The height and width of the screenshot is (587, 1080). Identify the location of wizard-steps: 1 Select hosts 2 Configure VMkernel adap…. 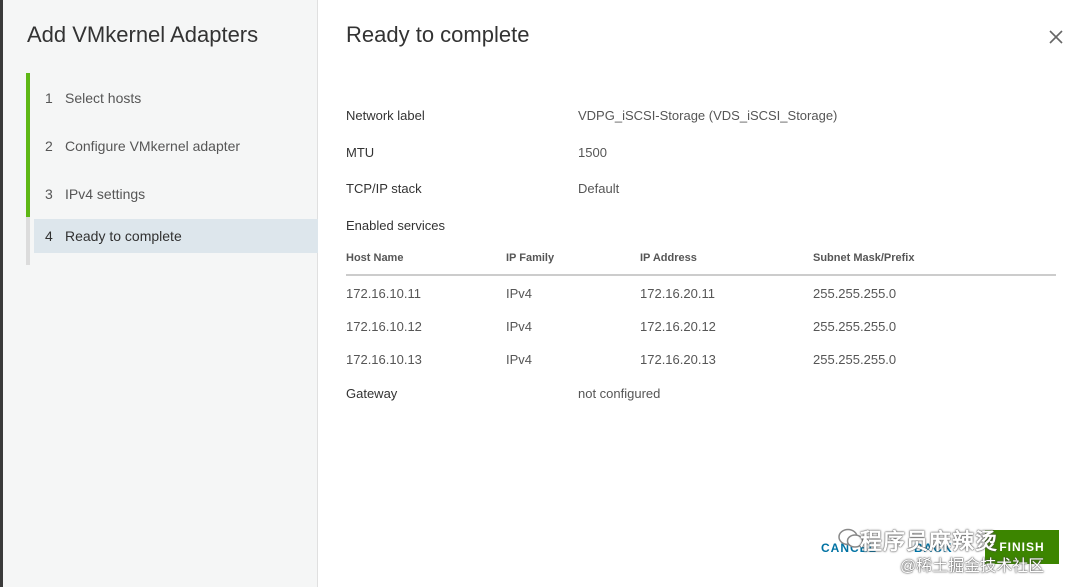
(172, 169).